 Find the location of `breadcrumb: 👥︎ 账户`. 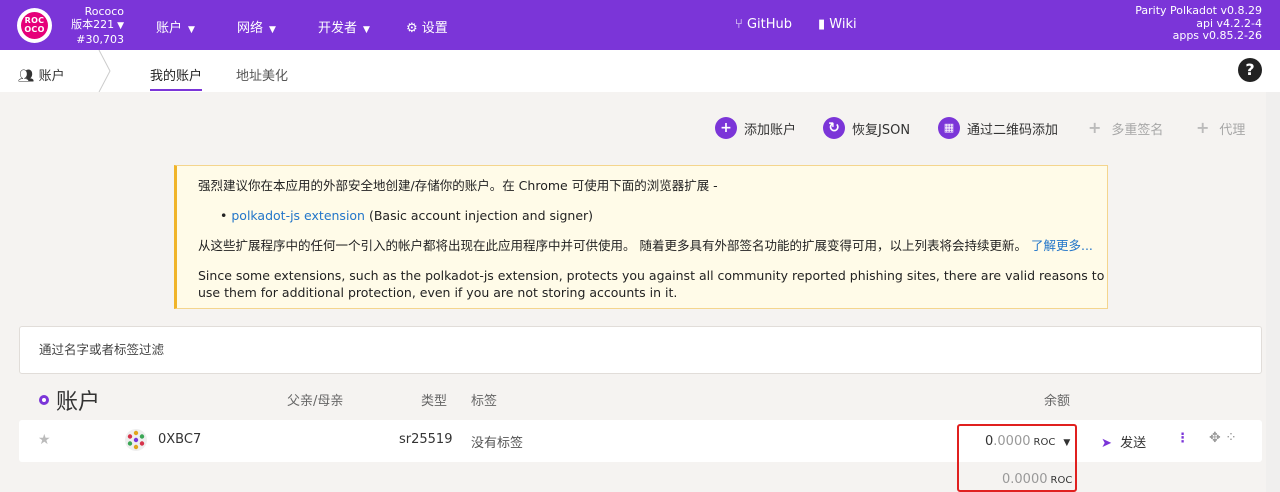

breadcrumb: 👥︎ 账户 is located at coordinates (41, 76).